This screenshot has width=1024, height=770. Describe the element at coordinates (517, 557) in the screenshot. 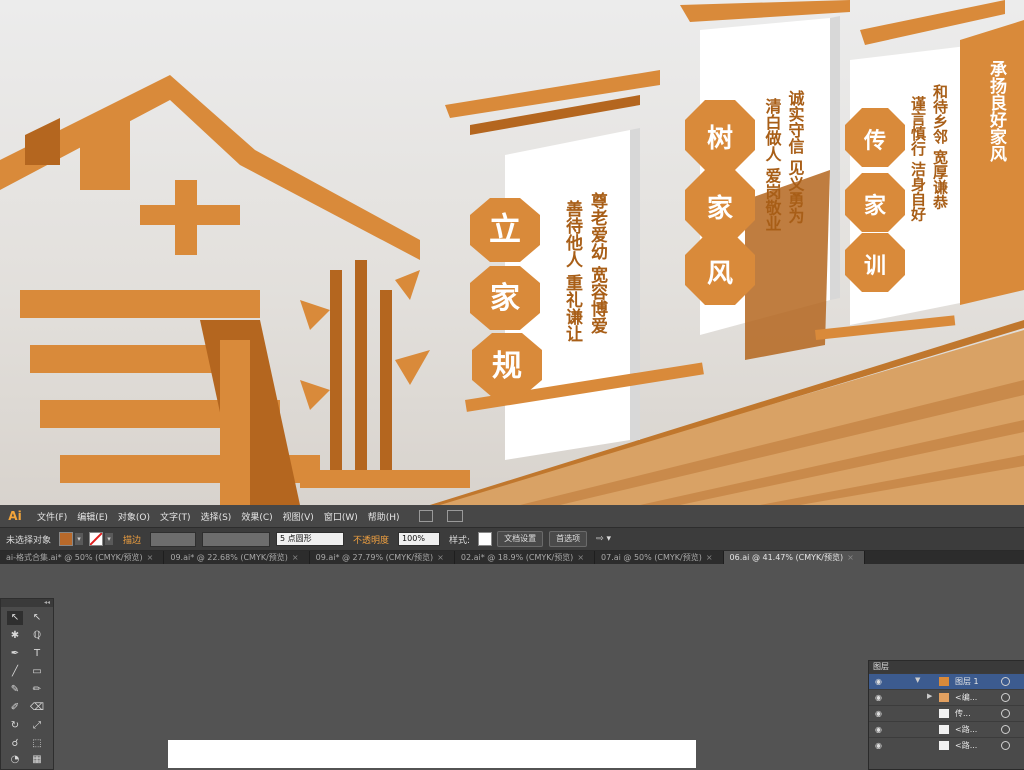

I see `tab-label: 02.ai* @ 18.9% (CMYK/预览)` at that location.